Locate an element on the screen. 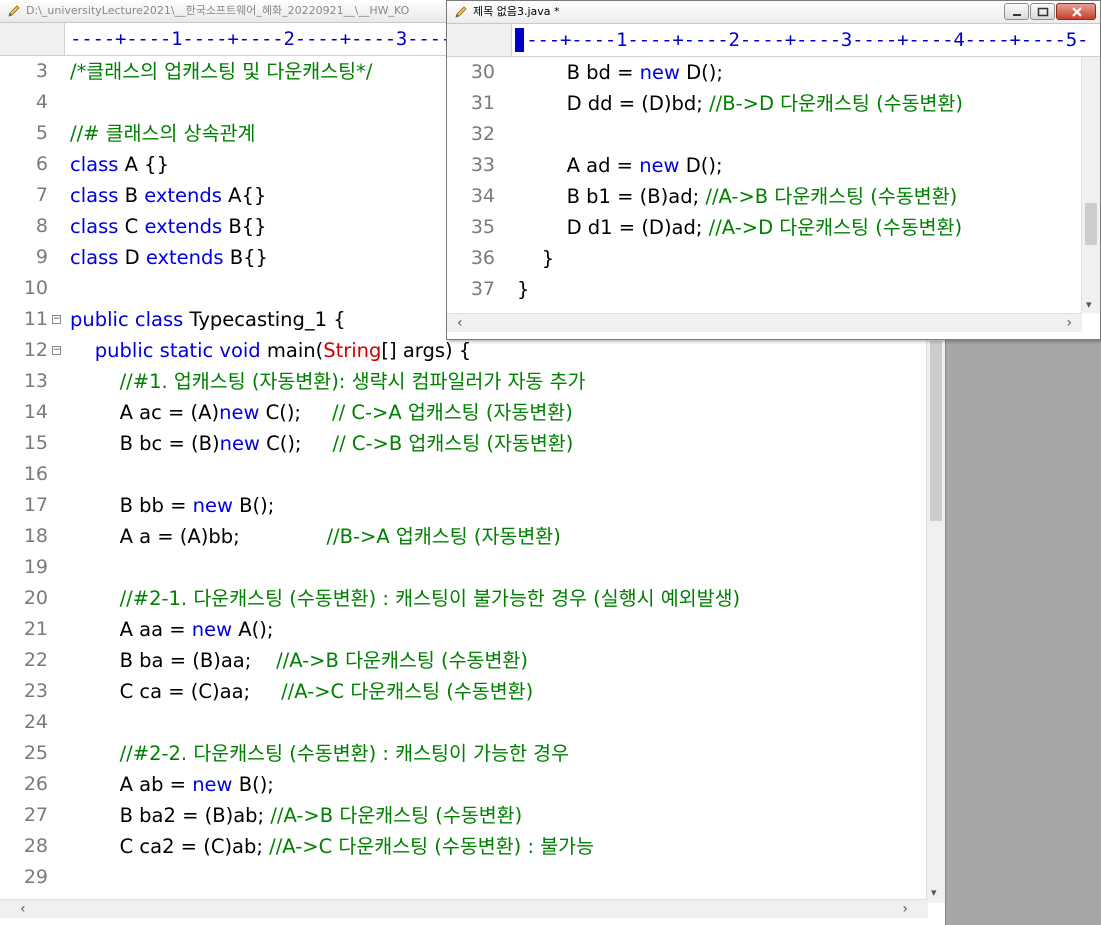 Image resolution: width=1101 pixels, height=925 pixels. code-text: //#1. 업캐스팅 (자동변환): 생략시 컴파일러가 자동 추가 is located at coordinates (328, 381).